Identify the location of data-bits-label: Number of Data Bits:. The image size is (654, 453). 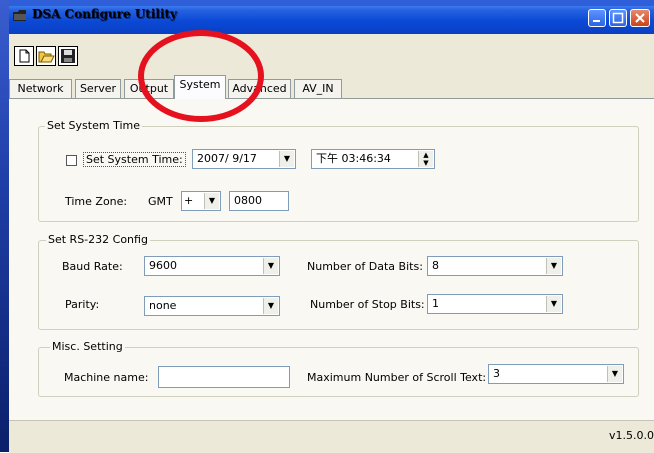
(365, 266).